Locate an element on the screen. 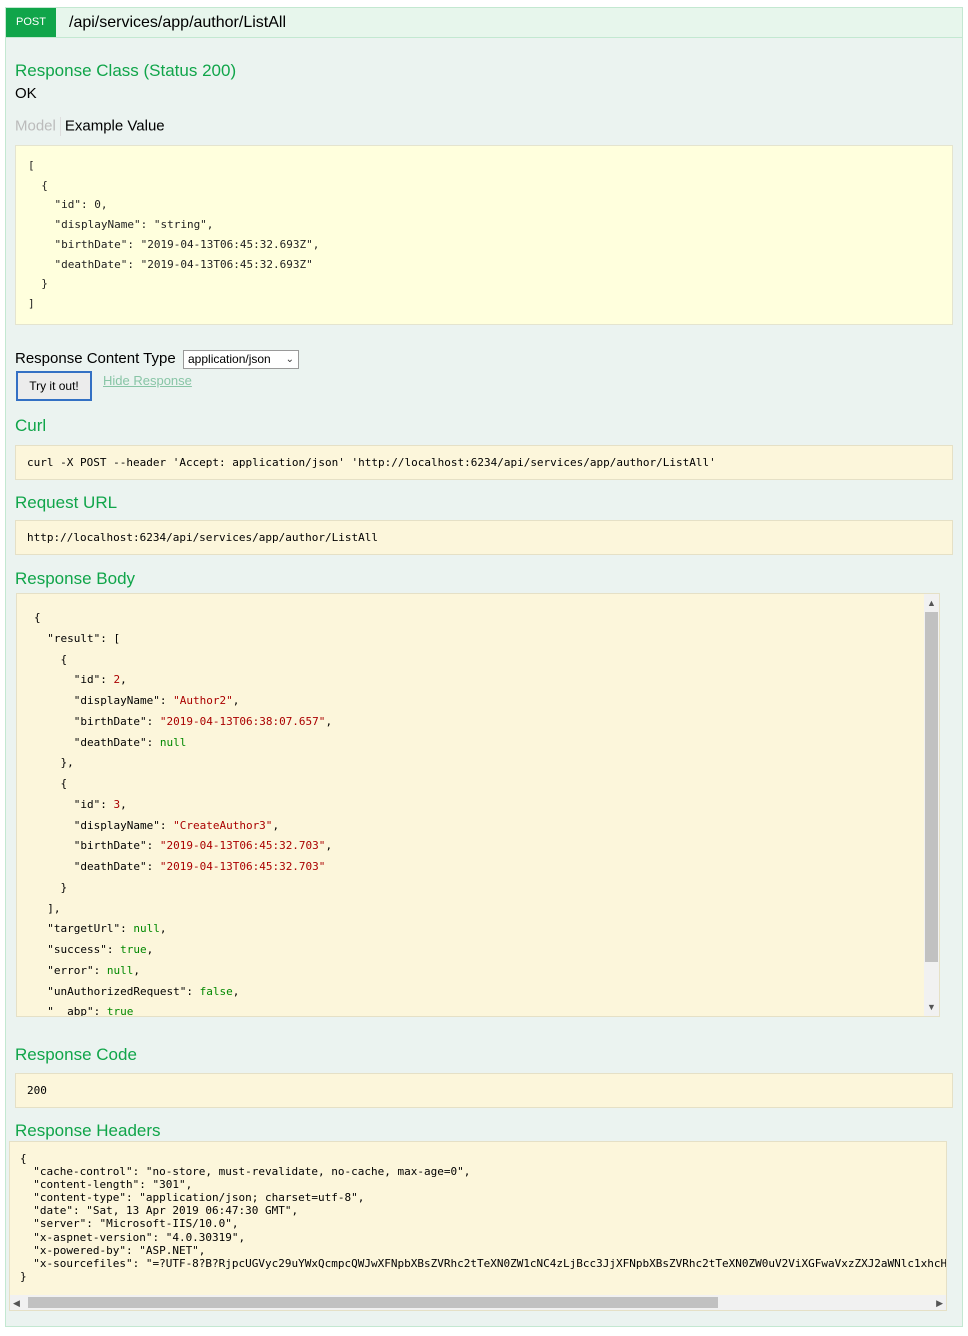  response-headers-scrollbar: ◀ ▶ is located at coordinates (478, 1302).